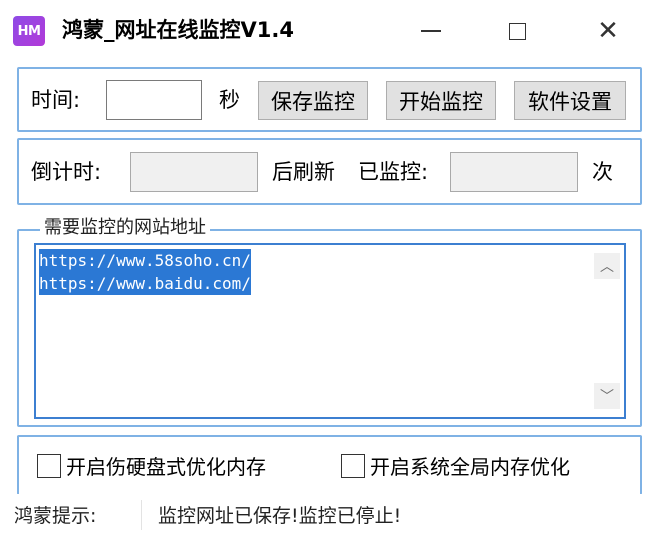  Describe the element at coordinates (141, 515) in the screenshot. I see `status-divider` at that location.